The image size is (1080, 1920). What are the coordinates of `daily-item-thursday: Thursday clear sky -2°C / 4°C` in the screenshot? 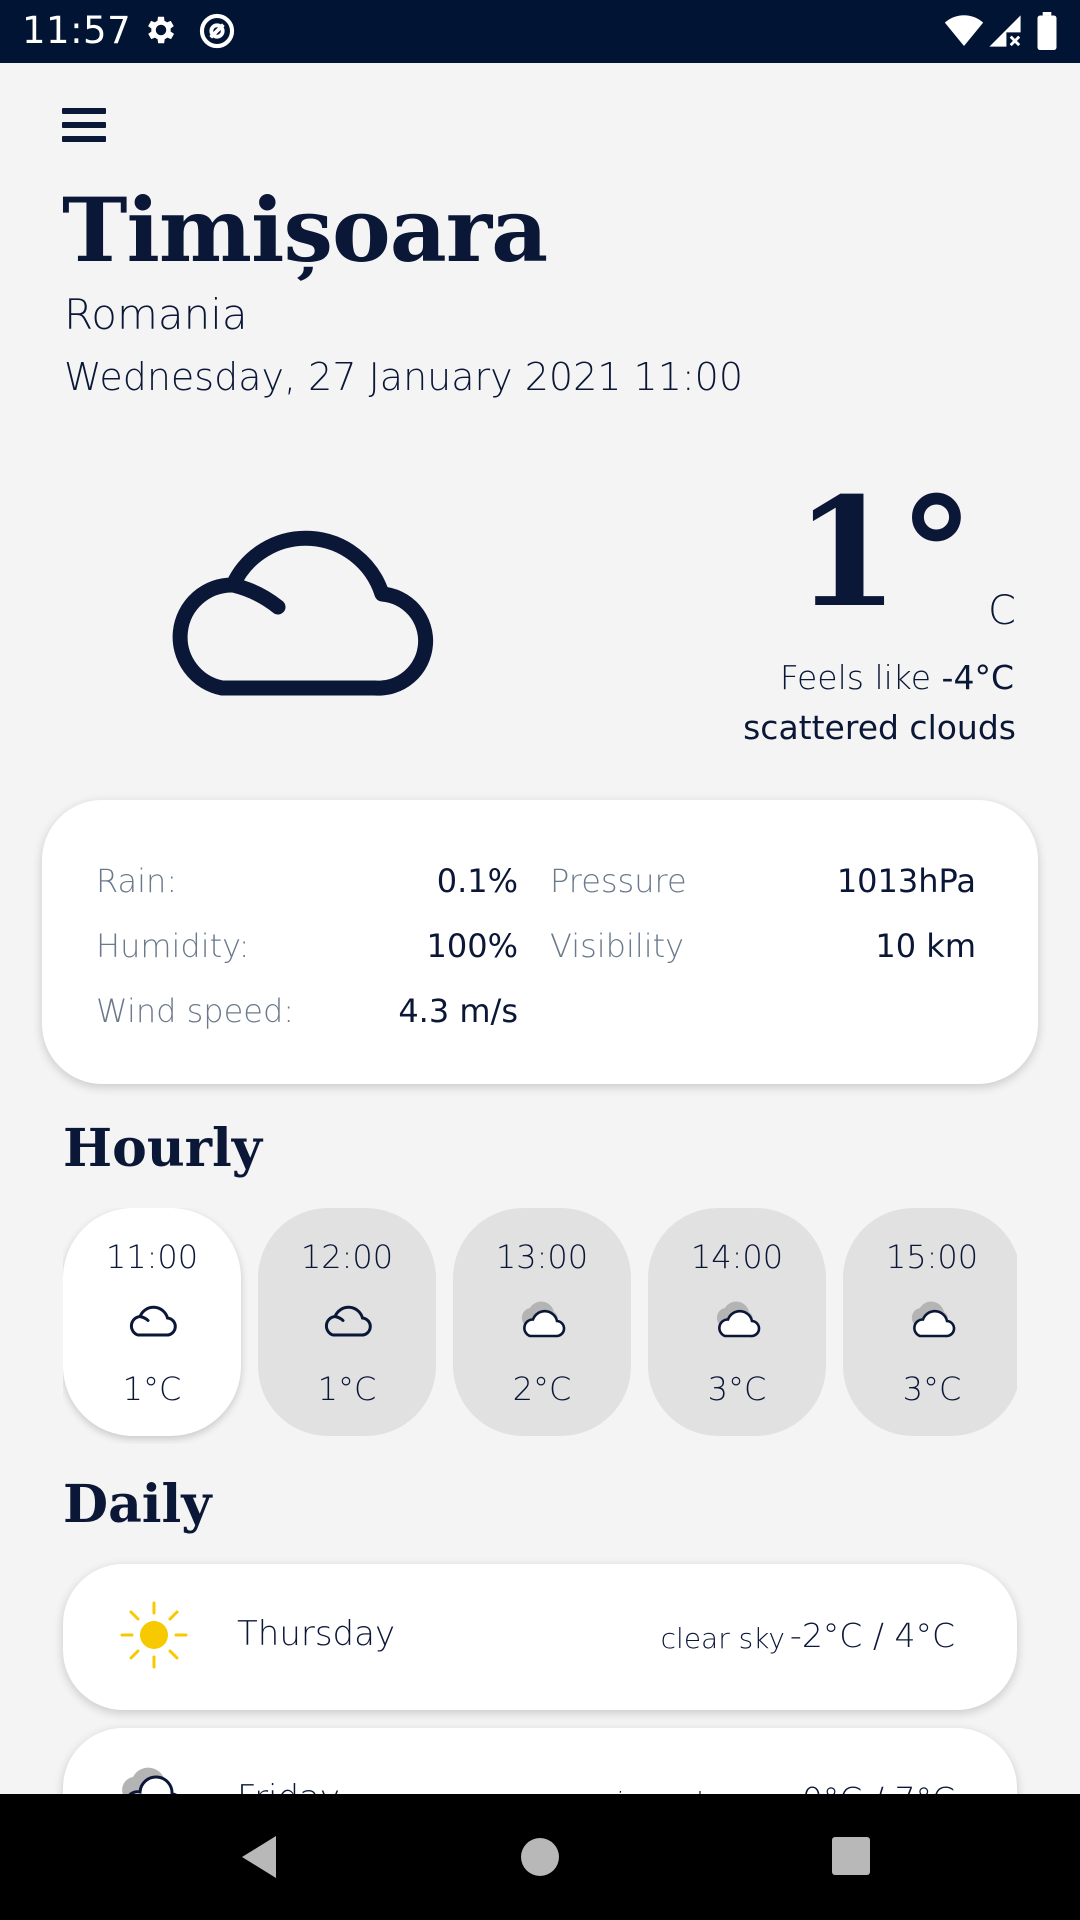 It's located at (540, 1637).